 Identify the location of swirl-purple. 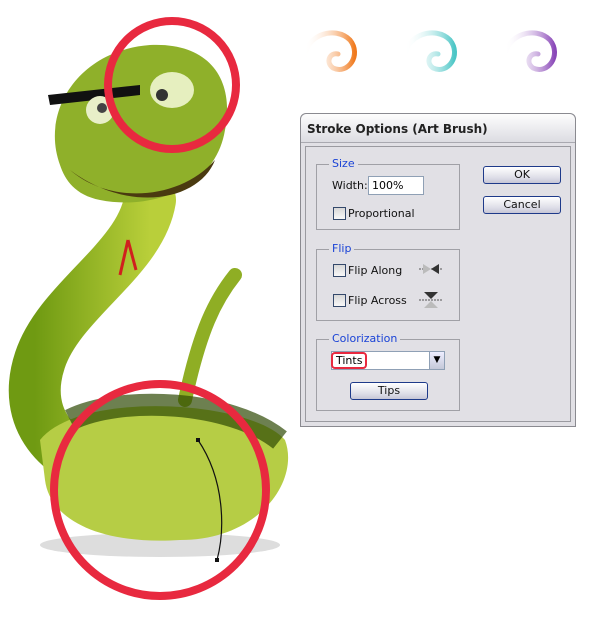
(529, 51).